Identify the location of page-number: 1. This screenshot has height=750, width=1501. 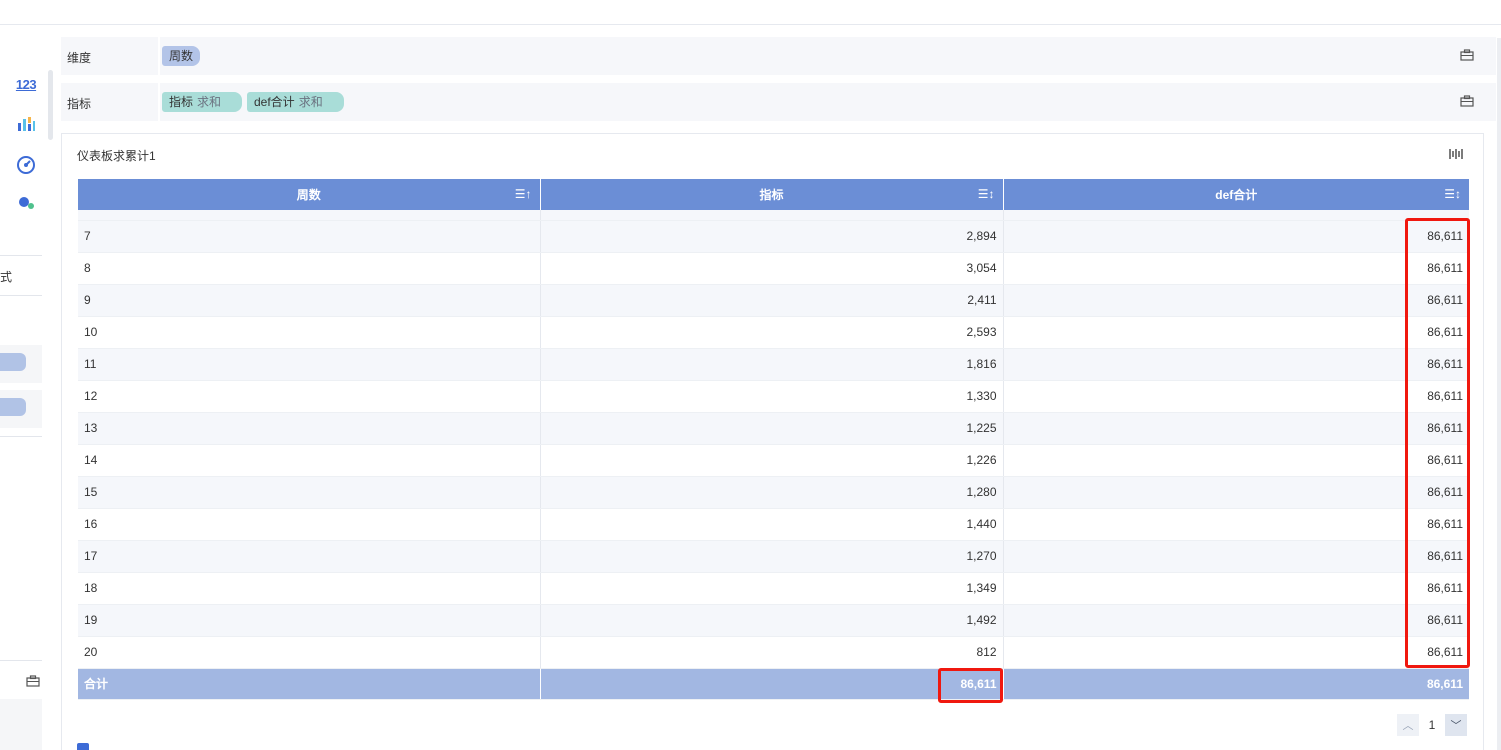
(1432, 725).